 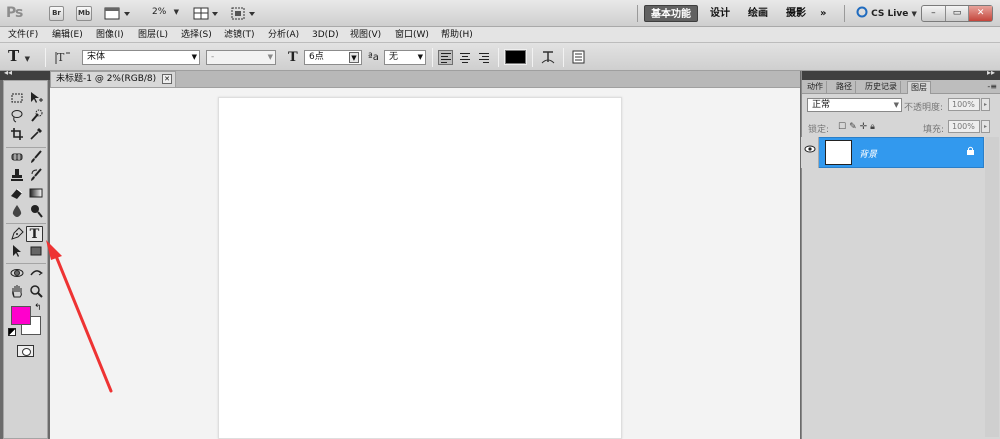 What do you see at coordinates (671, 13) in the screenshot?
I see `workspace-essentials-button: 基本功能` at bounding box center [671, 13].